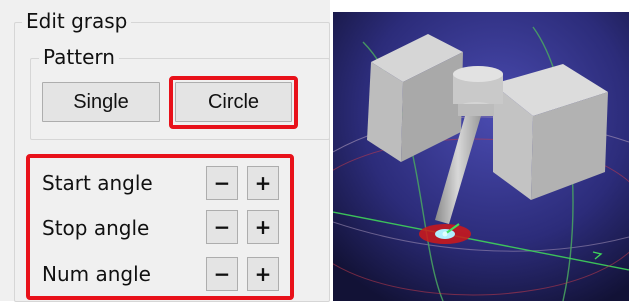  I want to click on num-angle-label: Num angle, so click(96, 274).